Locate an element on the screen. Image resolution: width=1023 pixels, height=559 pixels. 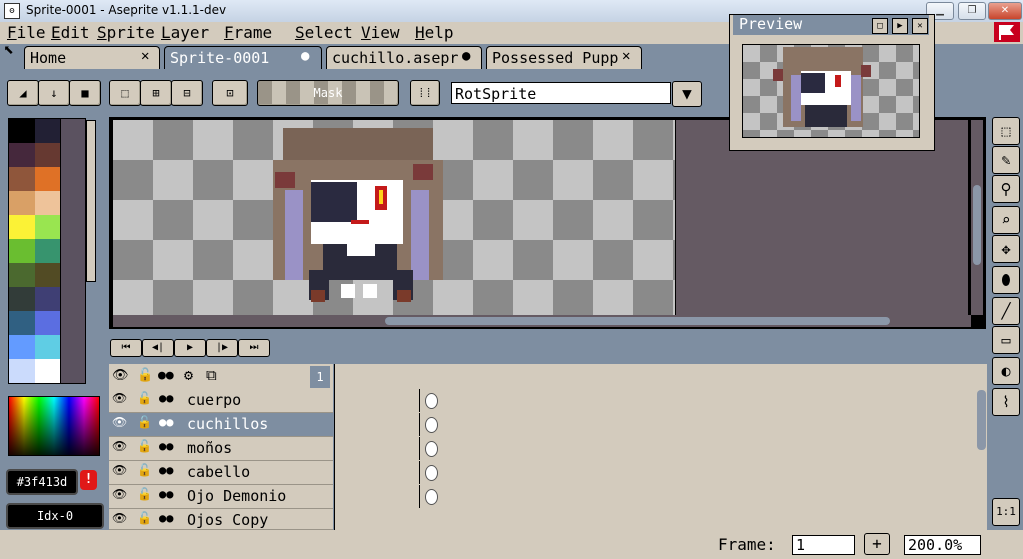
pivot-icon: ⊡ is located at coordinates (230, 93).